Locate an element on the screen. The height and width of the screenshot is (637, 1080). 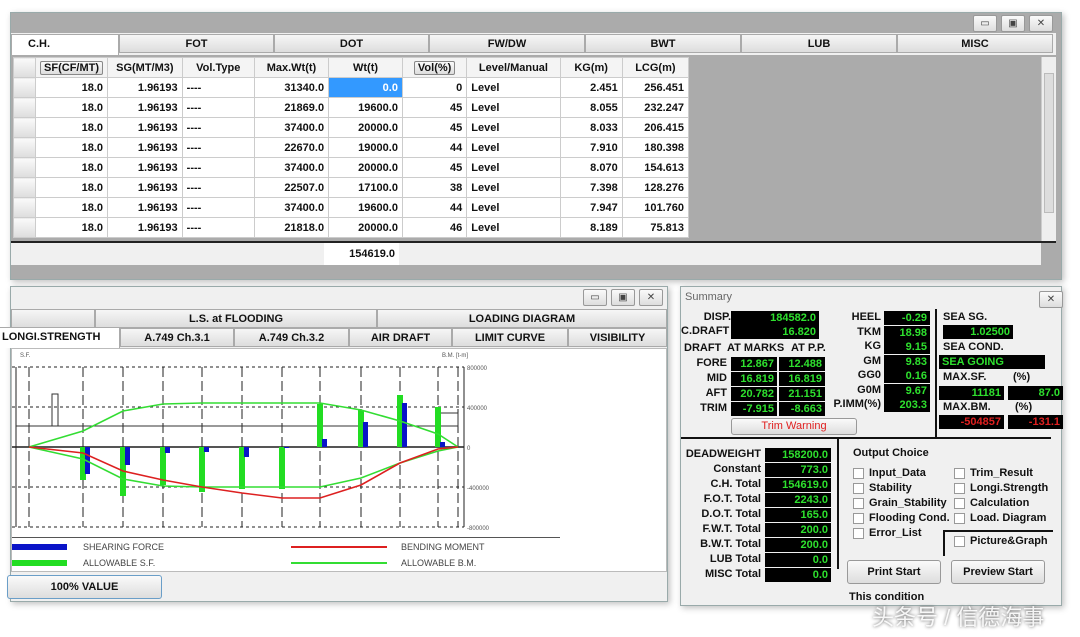
table-cell: 38 is located at coordinates (434, 187).